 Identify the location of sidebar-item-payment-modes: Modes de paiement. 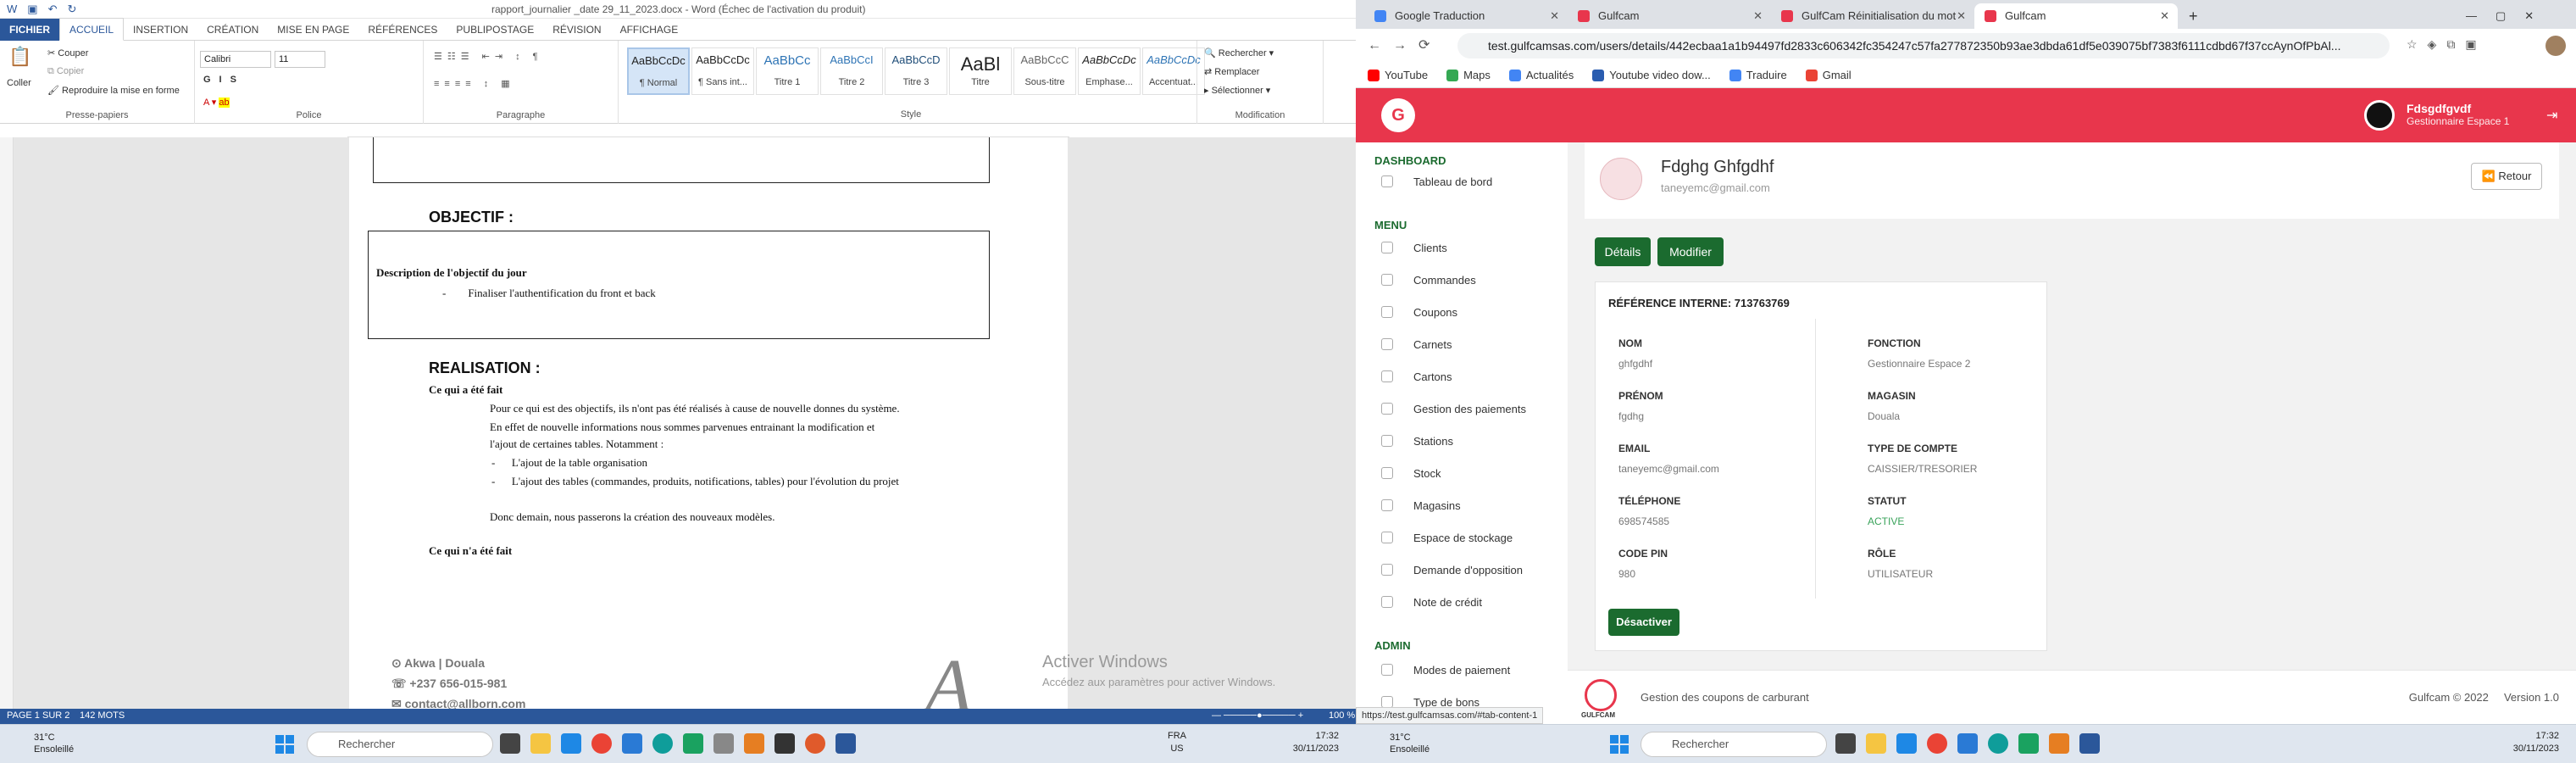
(1445, 670).